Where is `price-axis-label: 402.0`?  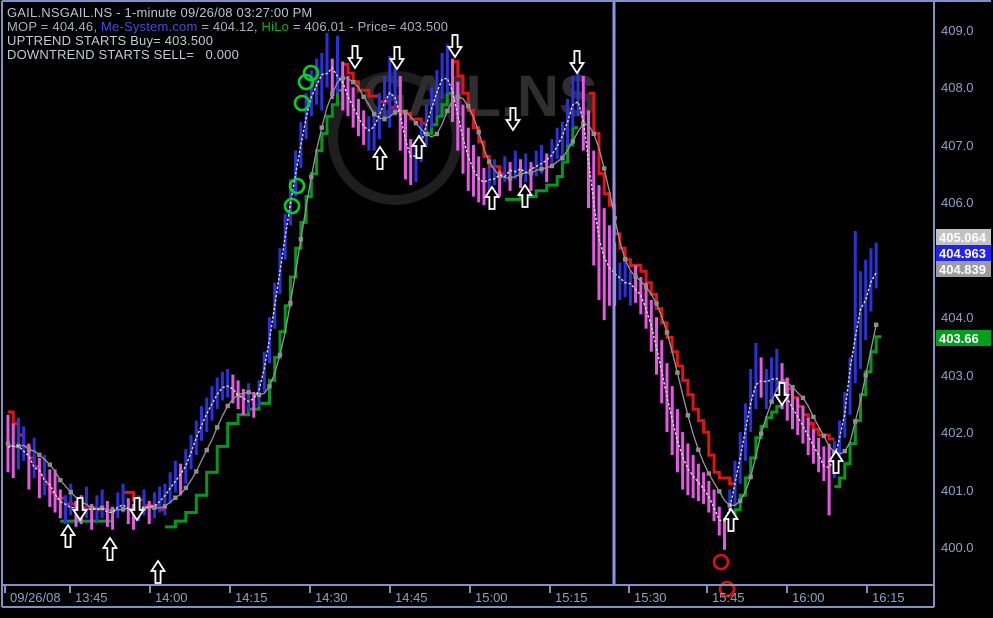
price-axis-label: 402.0 is located at coordinates (957, 432).